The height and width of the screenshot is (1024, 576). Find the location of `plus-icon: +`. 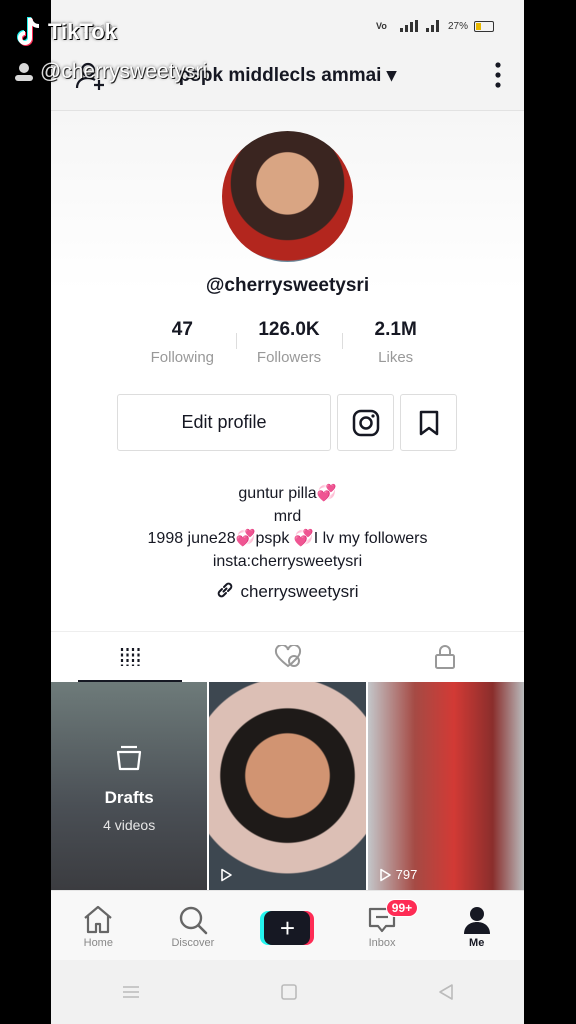

plus-icon: + is located at coordinates (287, 928).